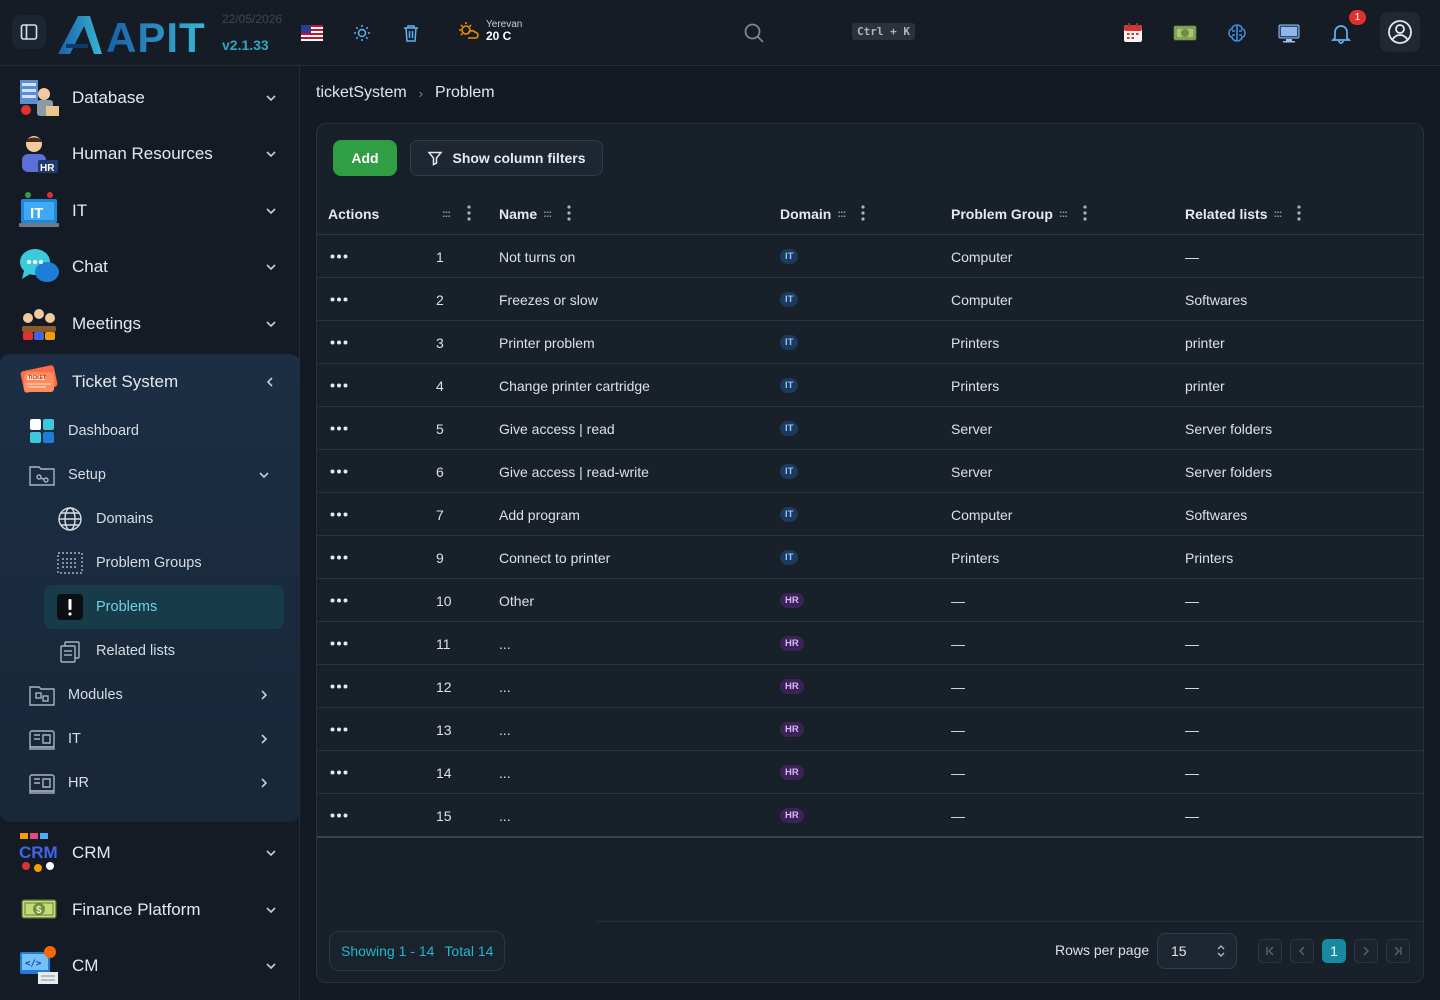 The width and height of the screenshot is (1440, 1000). I want to click on page-button-current: 1, so click(1334, 951).